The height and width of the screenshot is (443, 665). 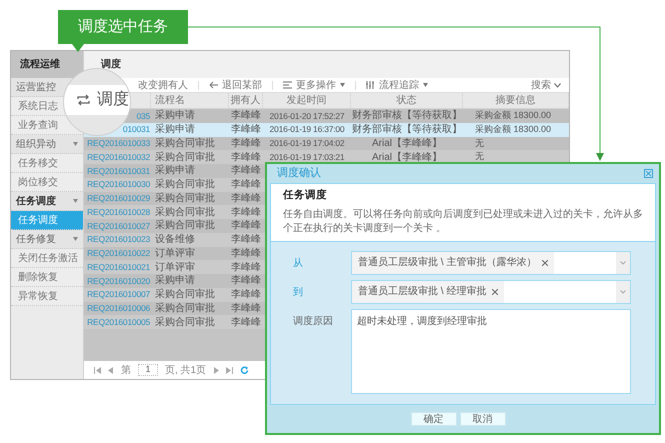 I want to click on select-field: 普通员工层级审批 \ 主管审批（露华浓）, so click(x=491, y=262).